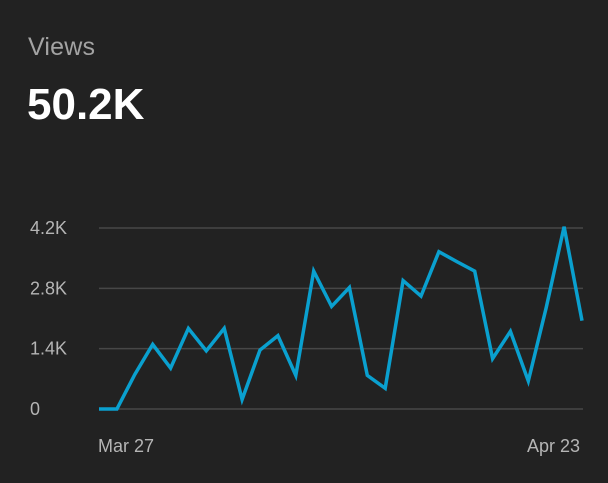 This screenshot has height=483, width=608. I want to click on x-tick-label: Apr 23, so click(553, 446).